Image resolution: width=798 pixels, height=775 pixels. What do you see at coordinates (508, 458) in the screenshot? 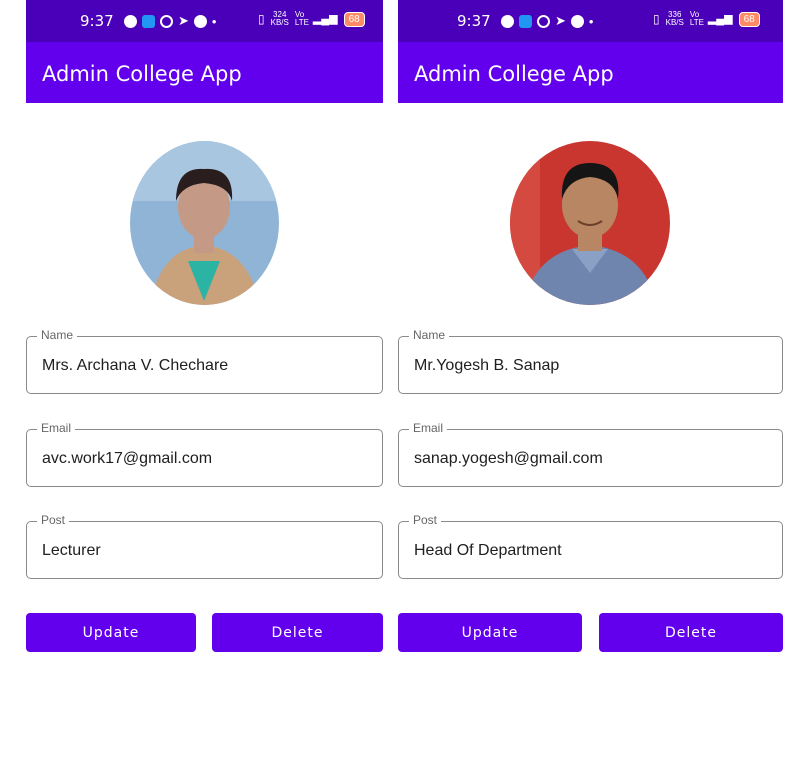
I see `email-value: sanap.yogesh@gmail.com` at bounding box center [508, 458].